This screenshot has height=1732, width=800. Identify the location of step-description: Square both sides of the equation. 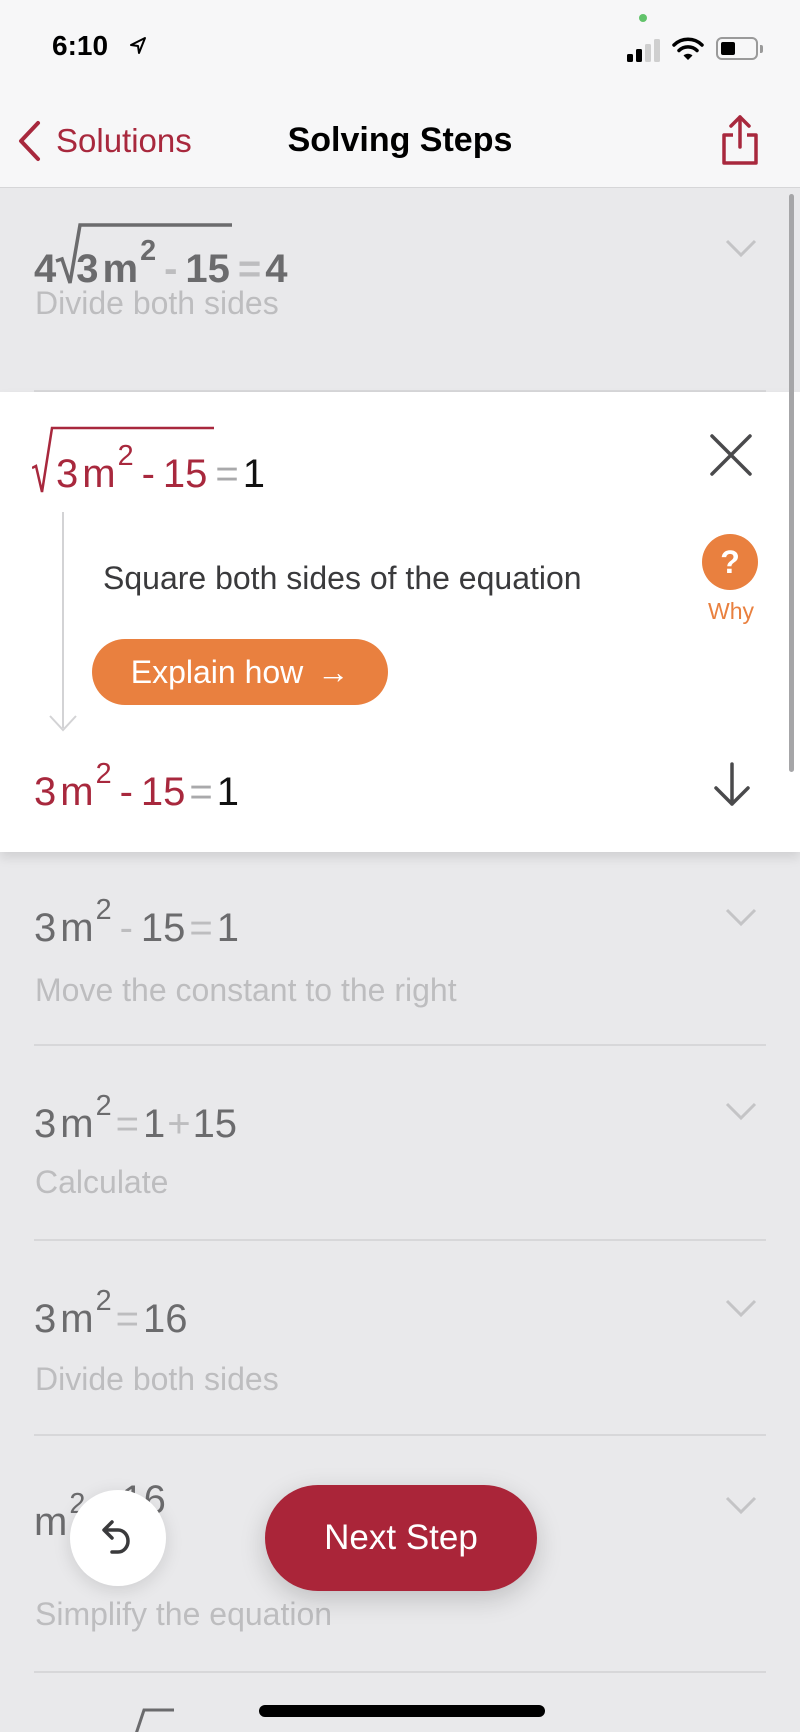
(342, 578).